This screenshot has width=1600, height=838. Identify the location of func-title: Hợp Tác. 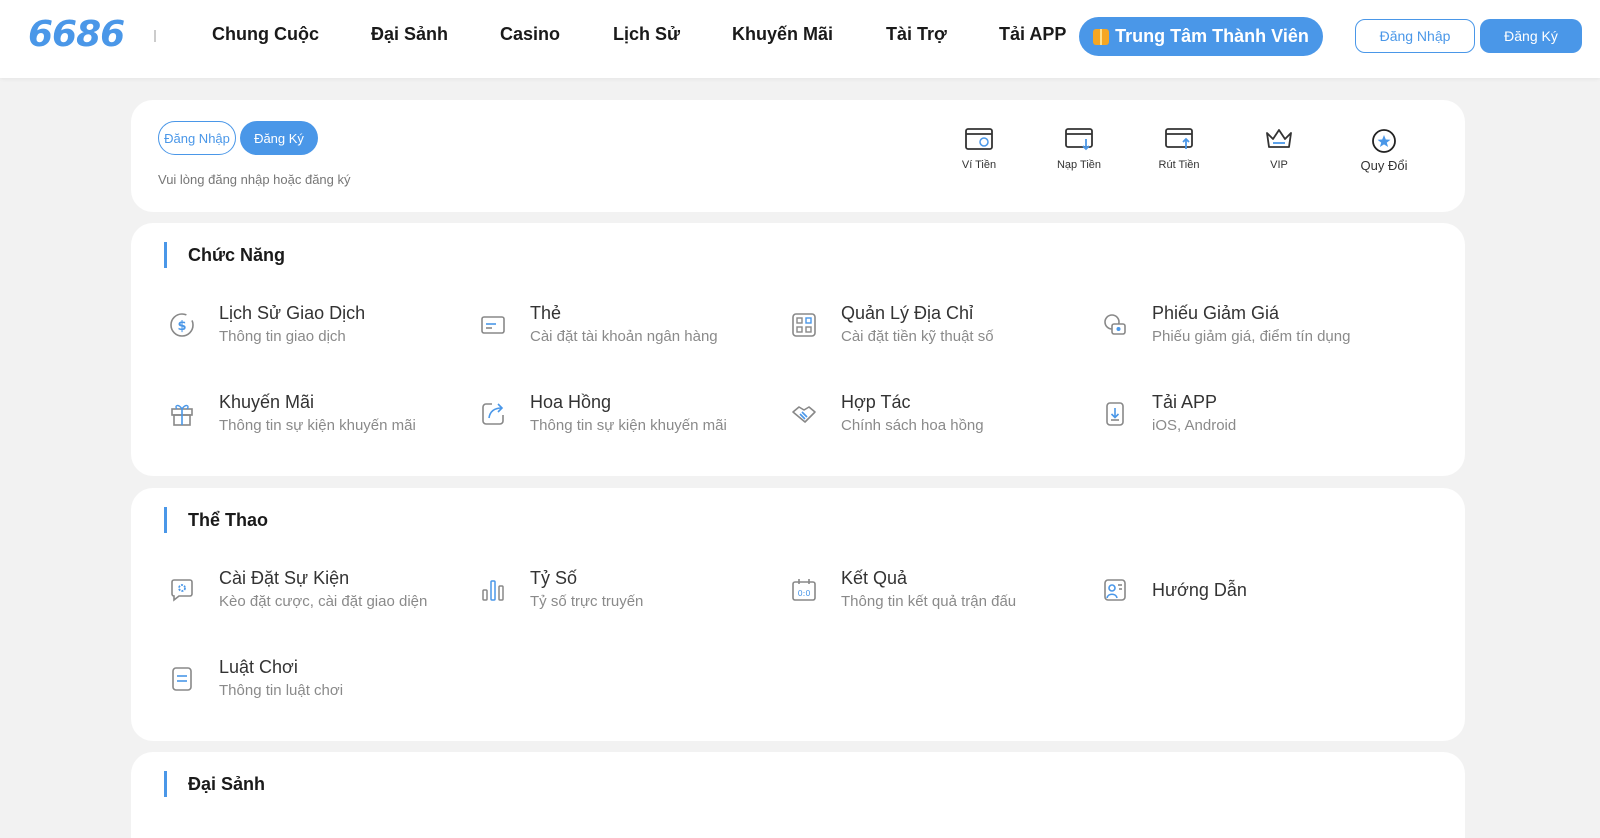
(876, 402).